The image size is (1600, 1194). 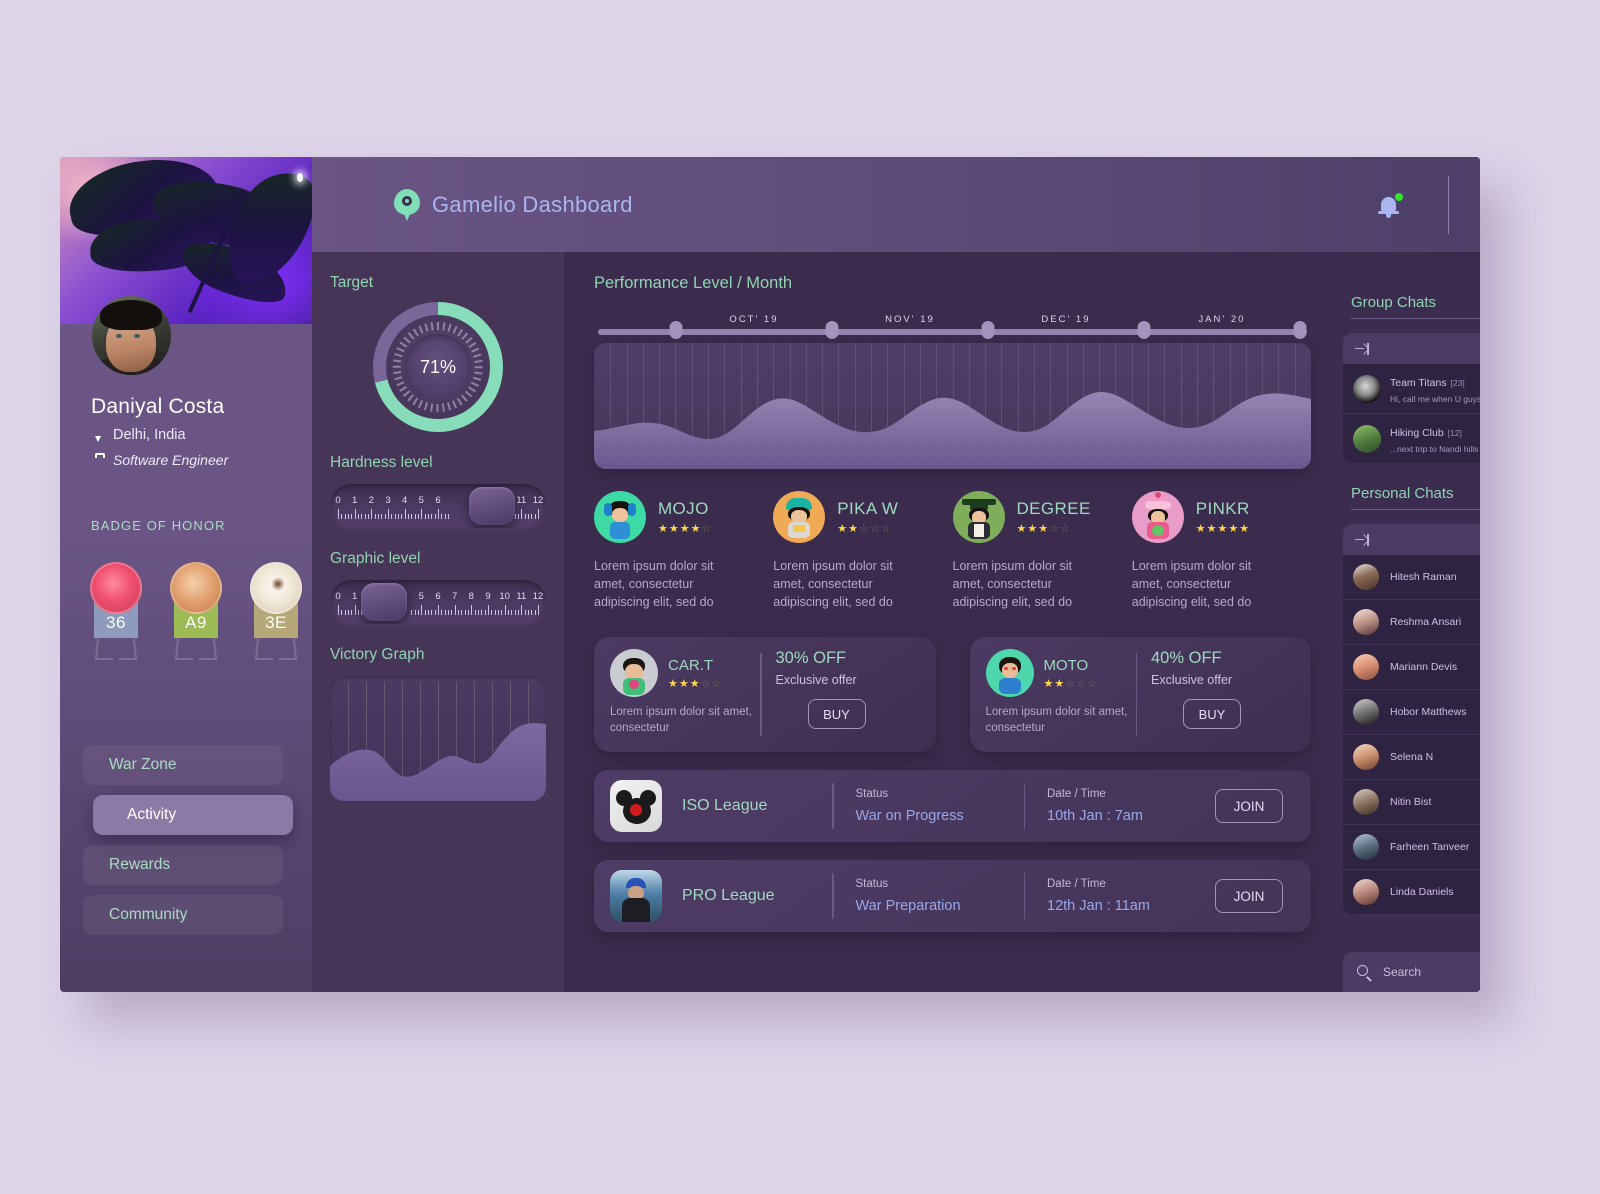 I want to click on offer-subtitle: Exclusive offer, so click(x=1192, y=680).